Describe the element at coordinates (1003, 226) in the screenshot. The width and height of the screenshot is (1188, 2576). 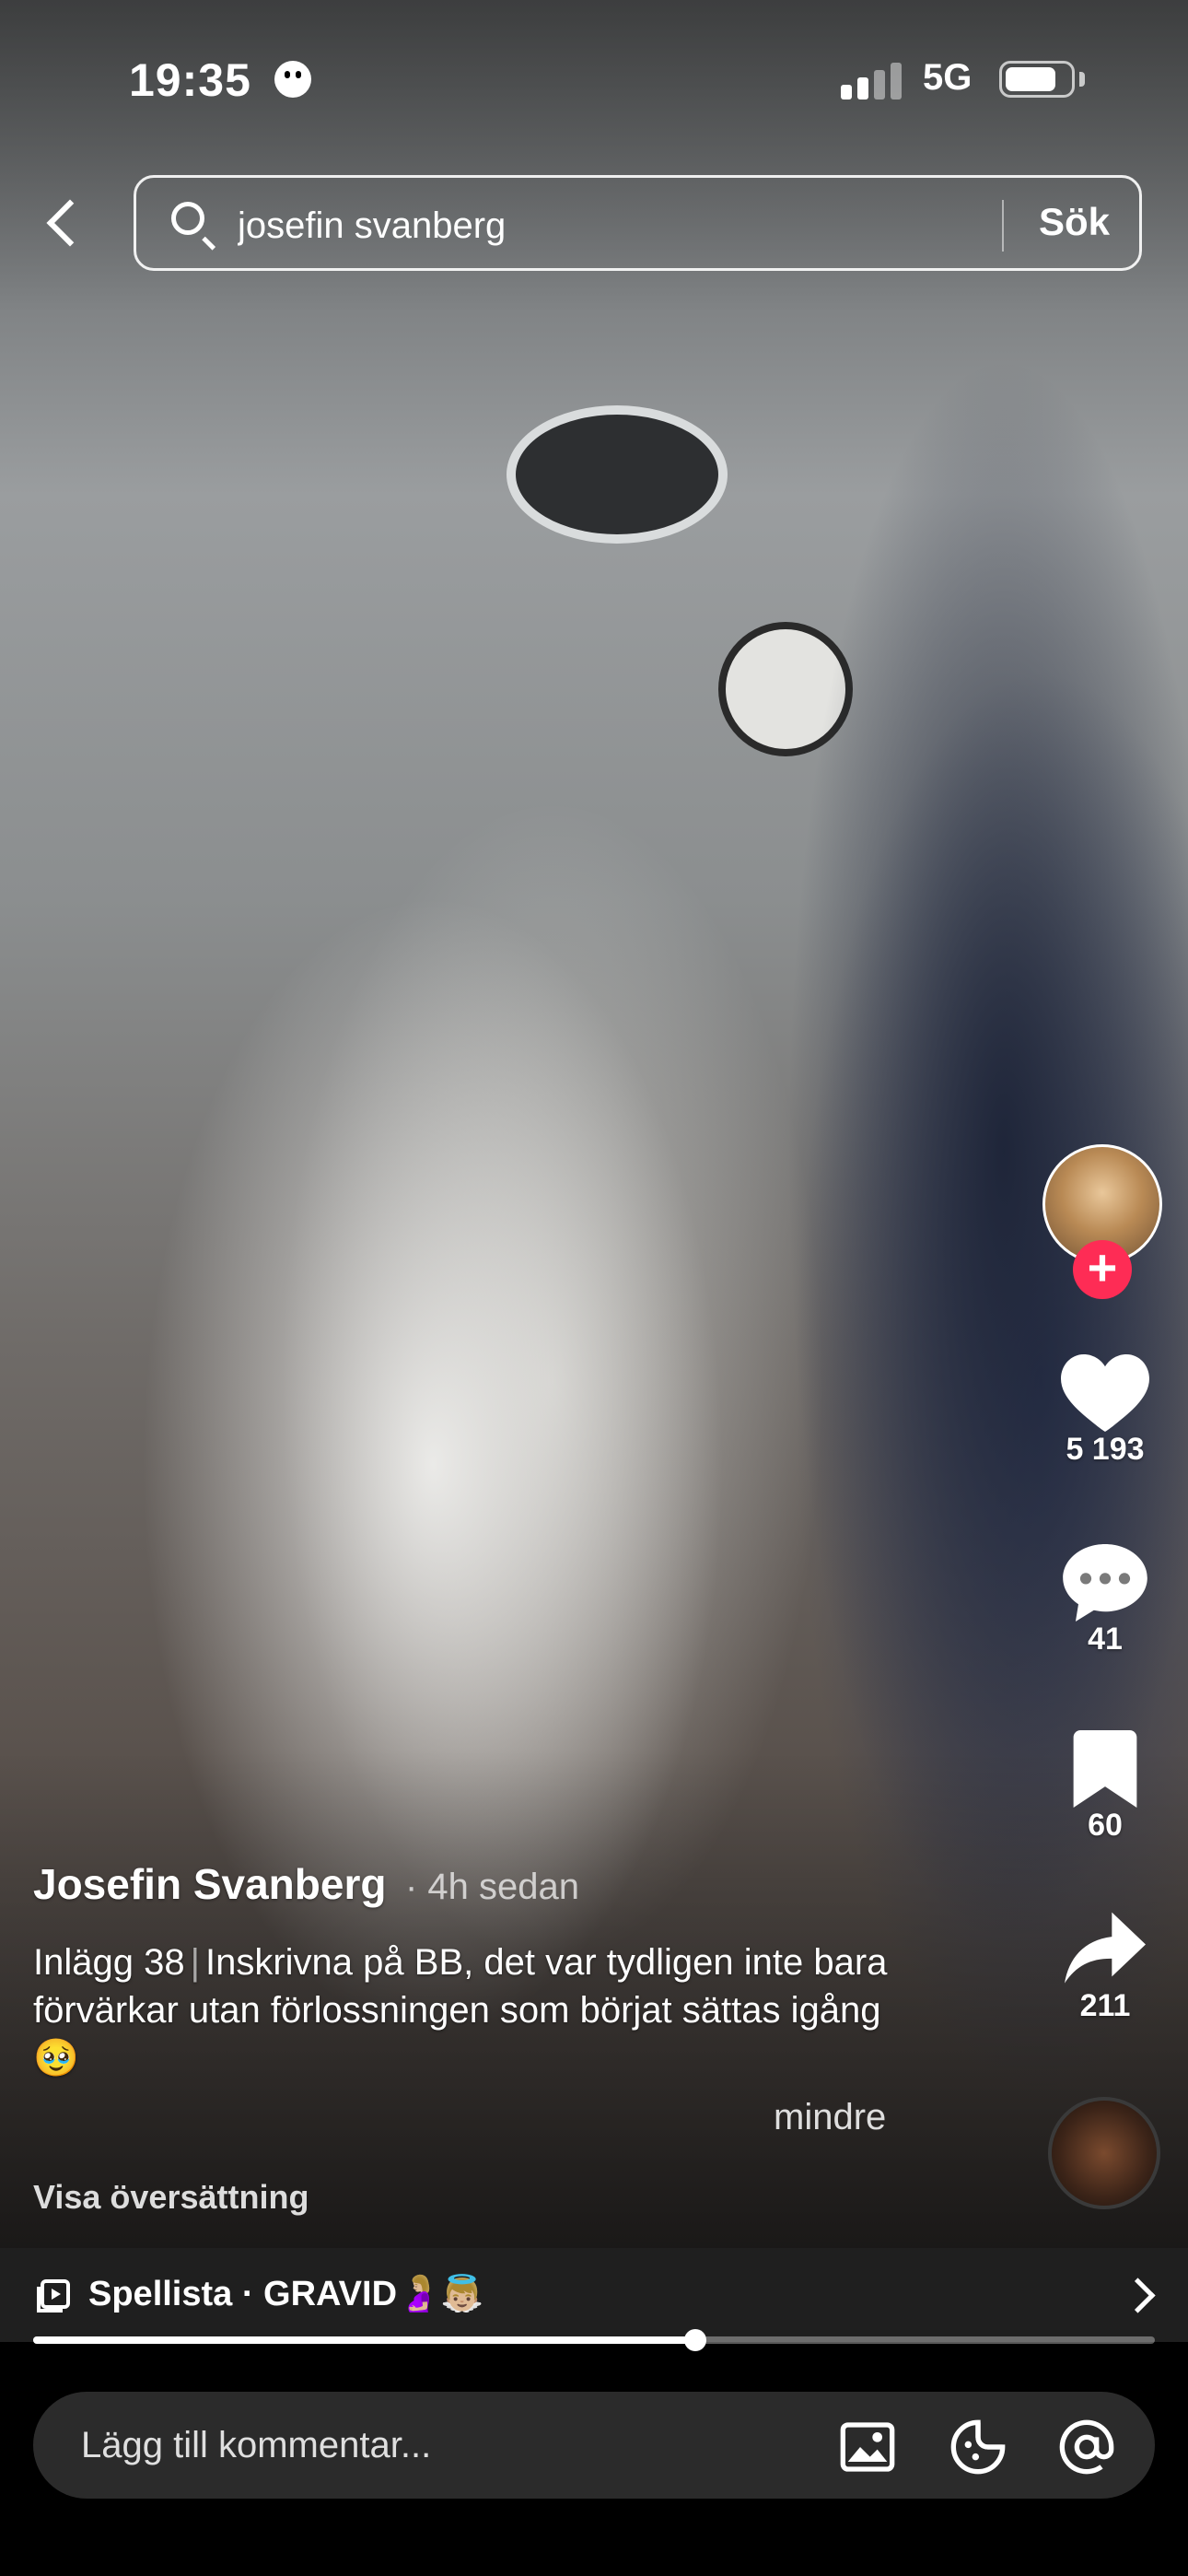
I see `search-divider` at that location.